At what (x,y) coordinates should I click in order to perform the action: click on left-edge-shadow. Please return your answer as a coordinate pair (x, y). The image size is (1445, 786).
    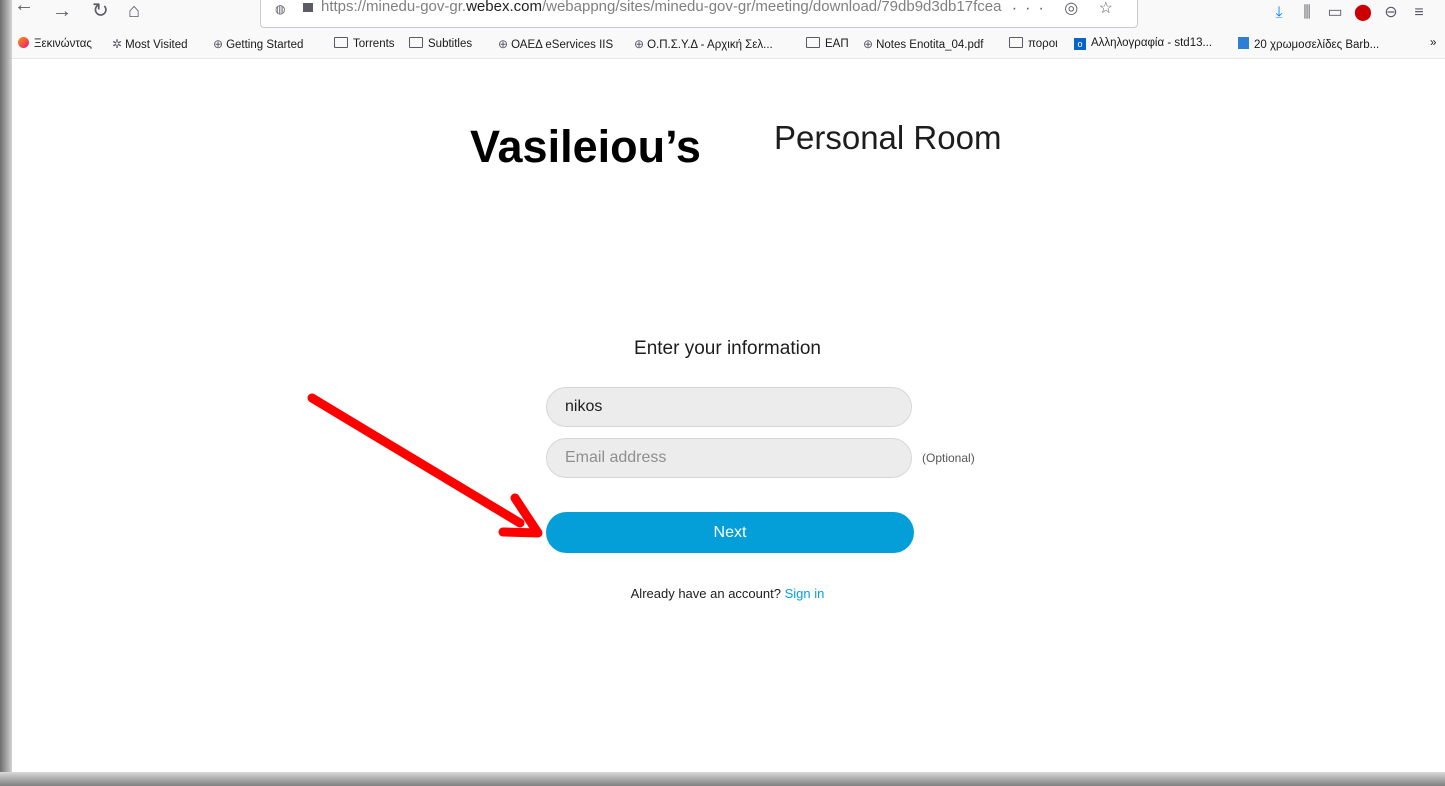
    Looking at the image, I should click on (6, 393).